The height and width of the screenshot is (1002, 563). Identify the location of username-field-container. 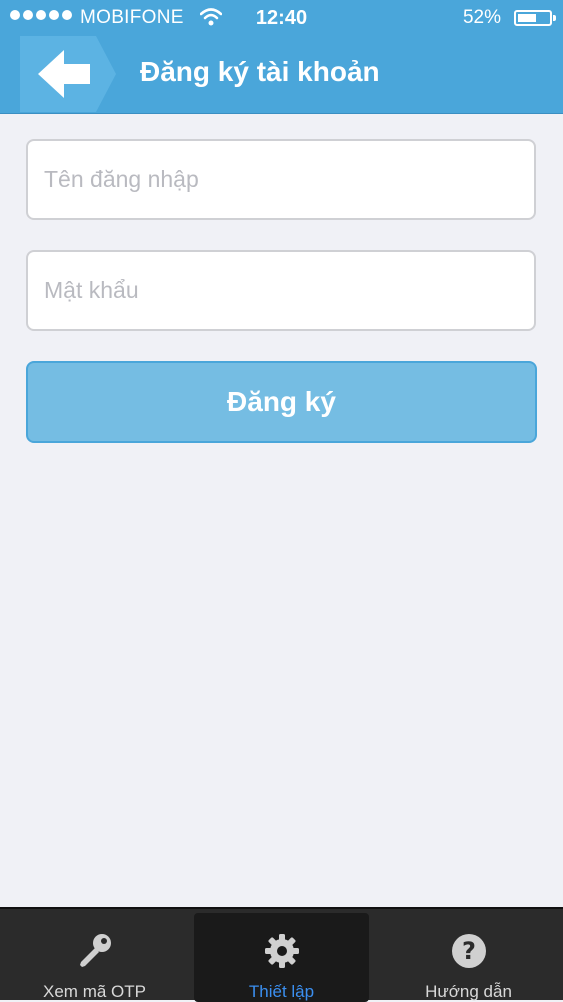
(281, 179).